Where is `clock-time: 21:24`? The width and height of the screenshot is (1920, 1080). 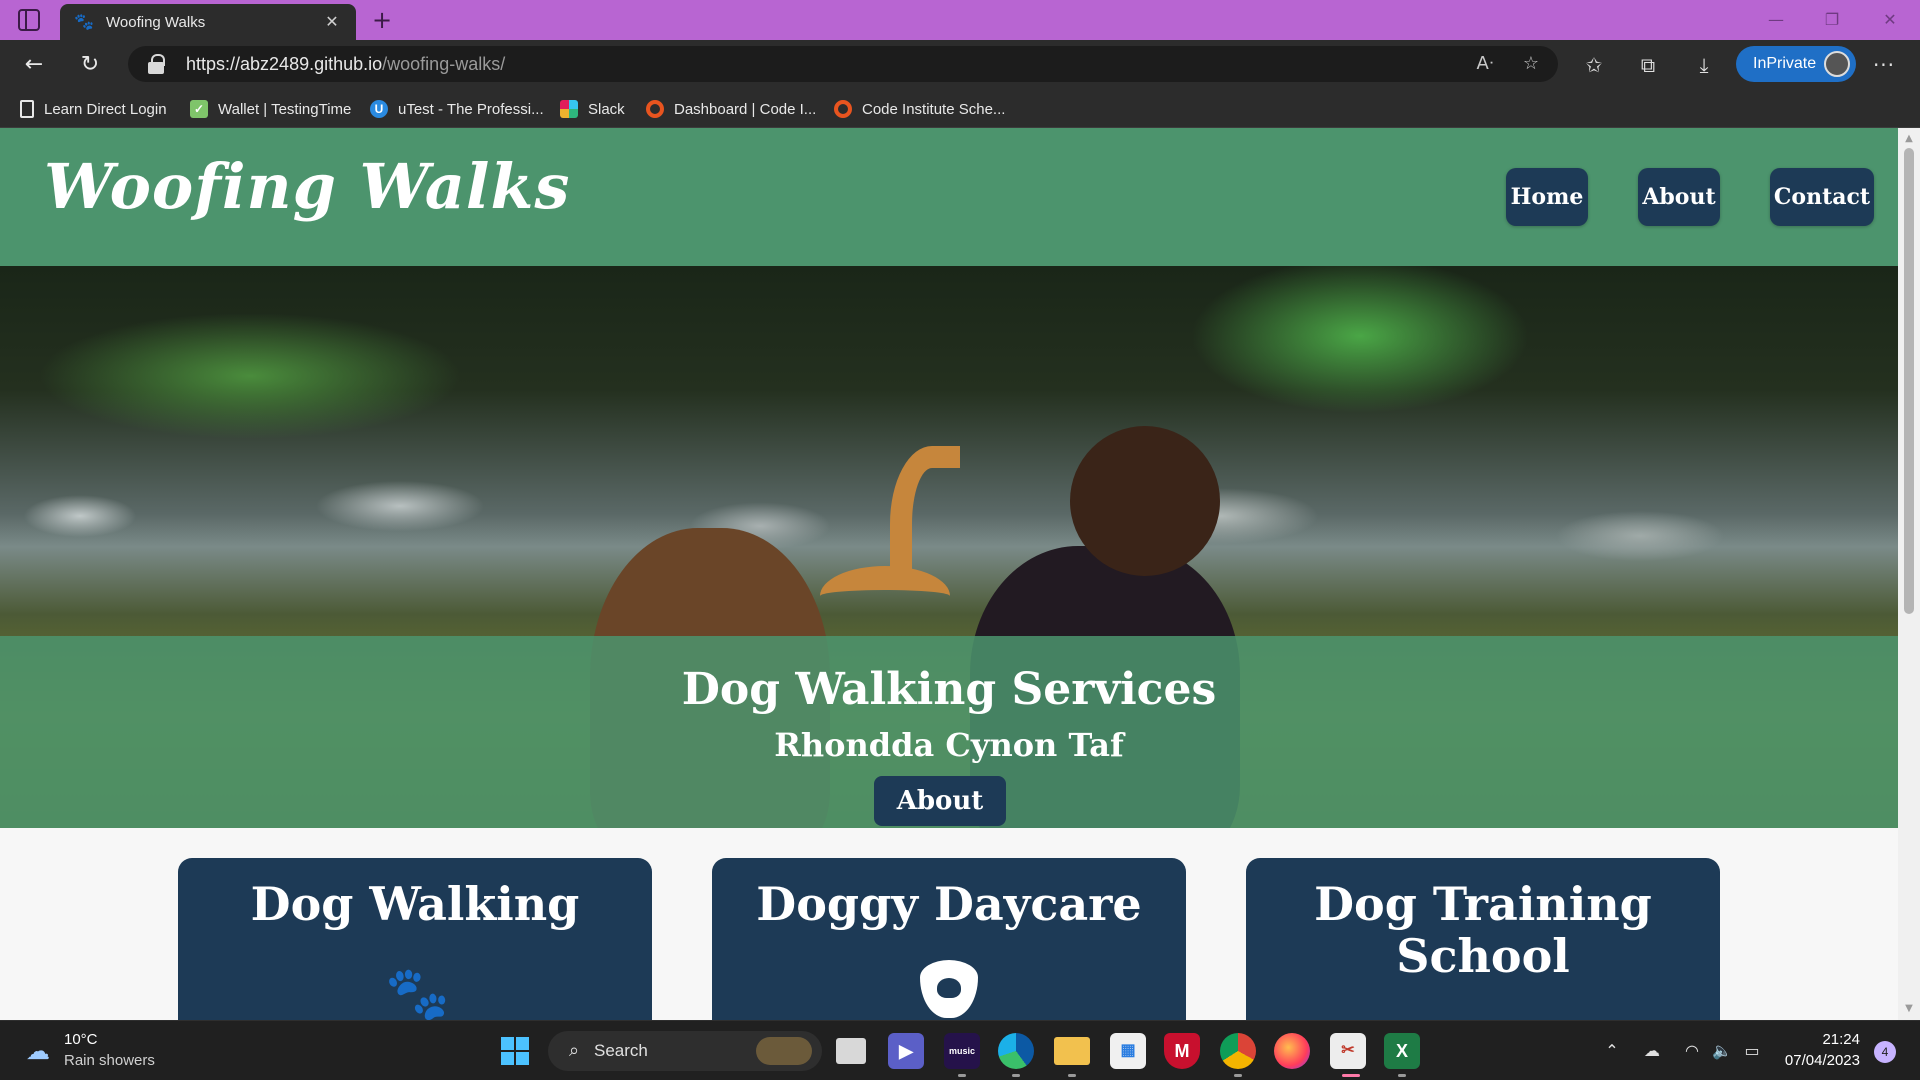
clock-time: 21:24 is located at coordinates (1841, 1039).